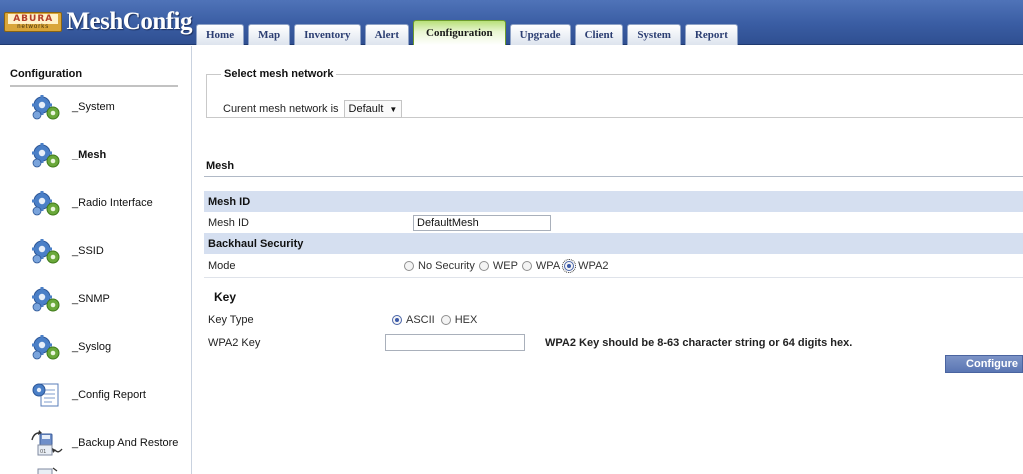 This screenshot has width=1023, height=474. I want to click on sidebar-item-config-report: _Config Report, so click(108, 395).